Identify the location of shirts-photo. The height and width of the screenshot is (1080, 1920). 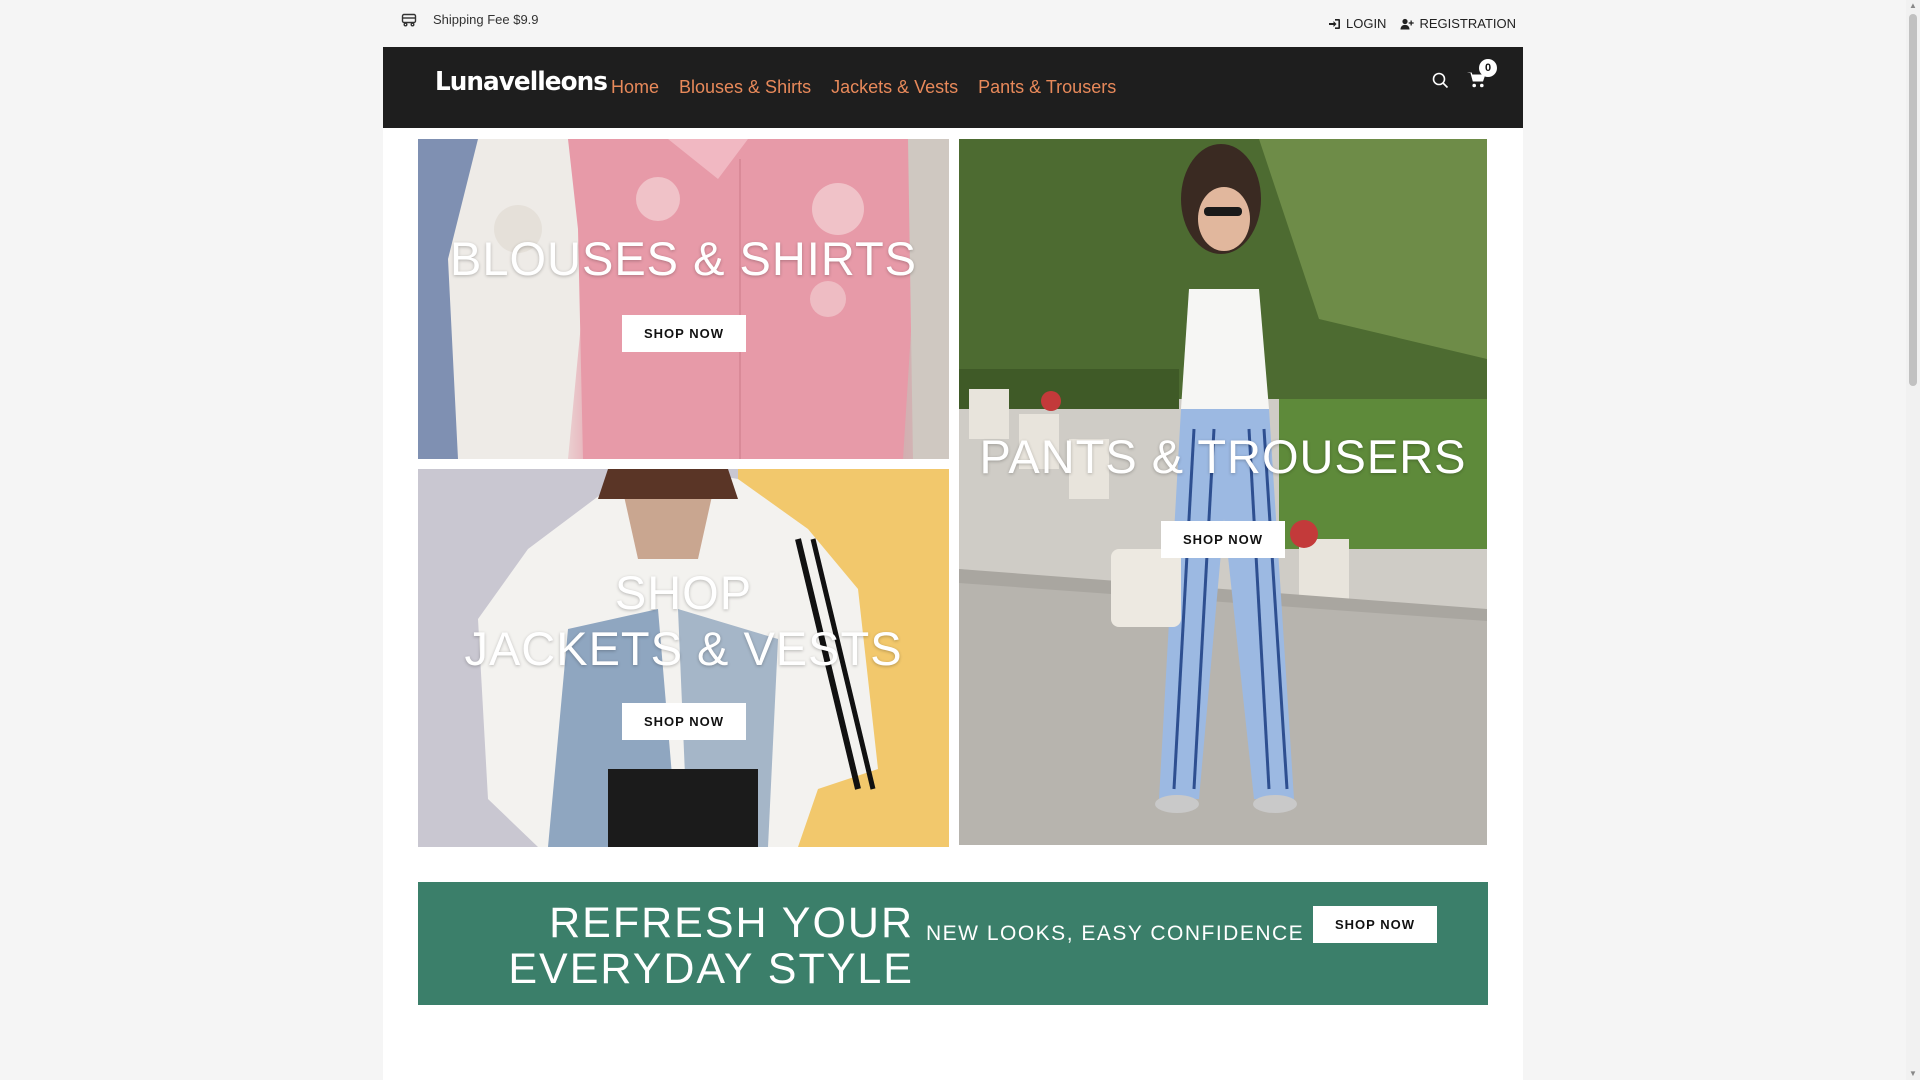
(683, 299).